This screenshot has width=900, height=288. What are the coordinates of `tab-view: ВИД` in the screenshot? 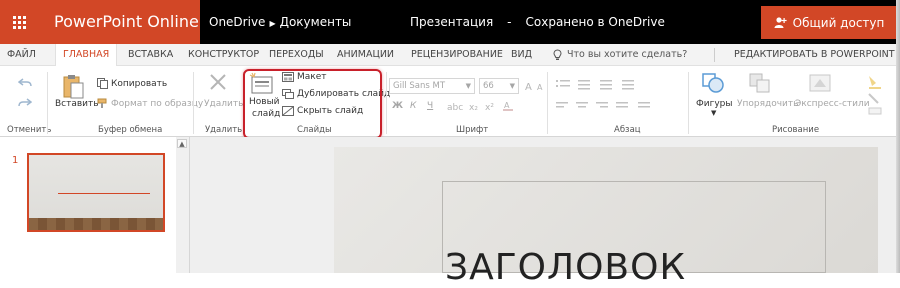 It's located at (521, 55).